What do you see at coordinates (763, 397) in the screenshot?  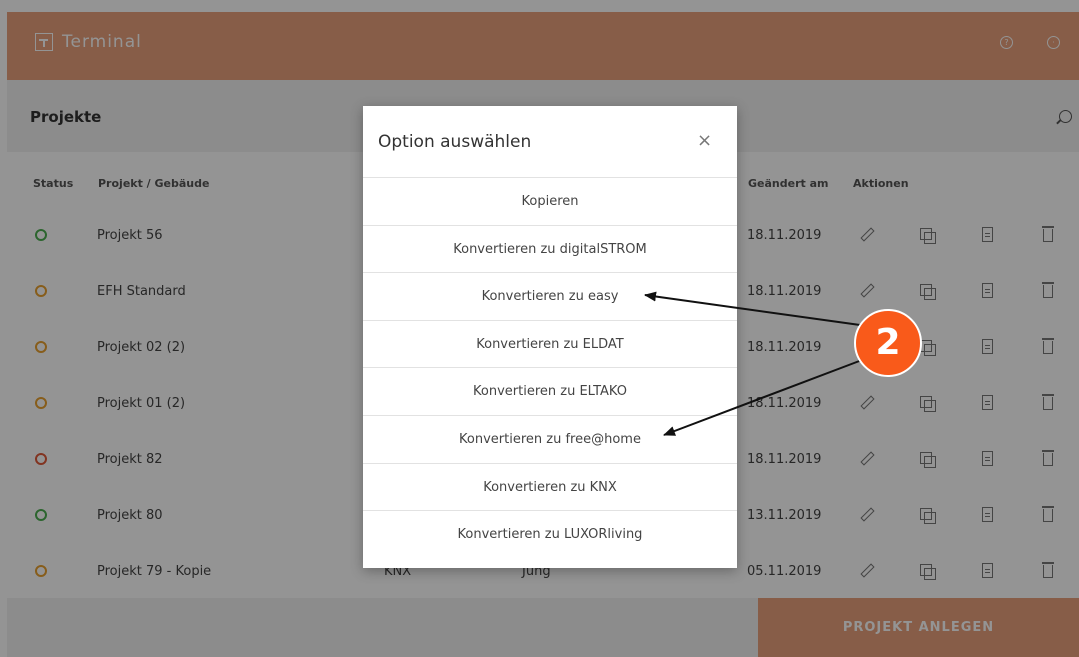 I see `arrow-to-free-at-home` at bounding box center [763, 397].